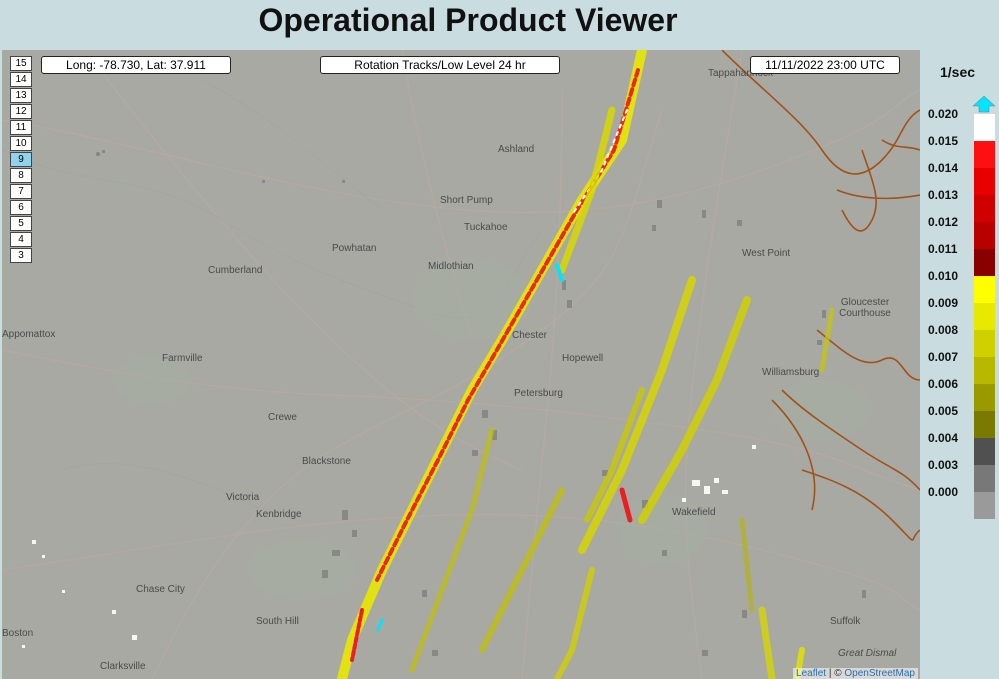  What do you see at coordinates (18, 633) in the screenshot?
I see `place-label: Boston` at bounding box center [18, 633].